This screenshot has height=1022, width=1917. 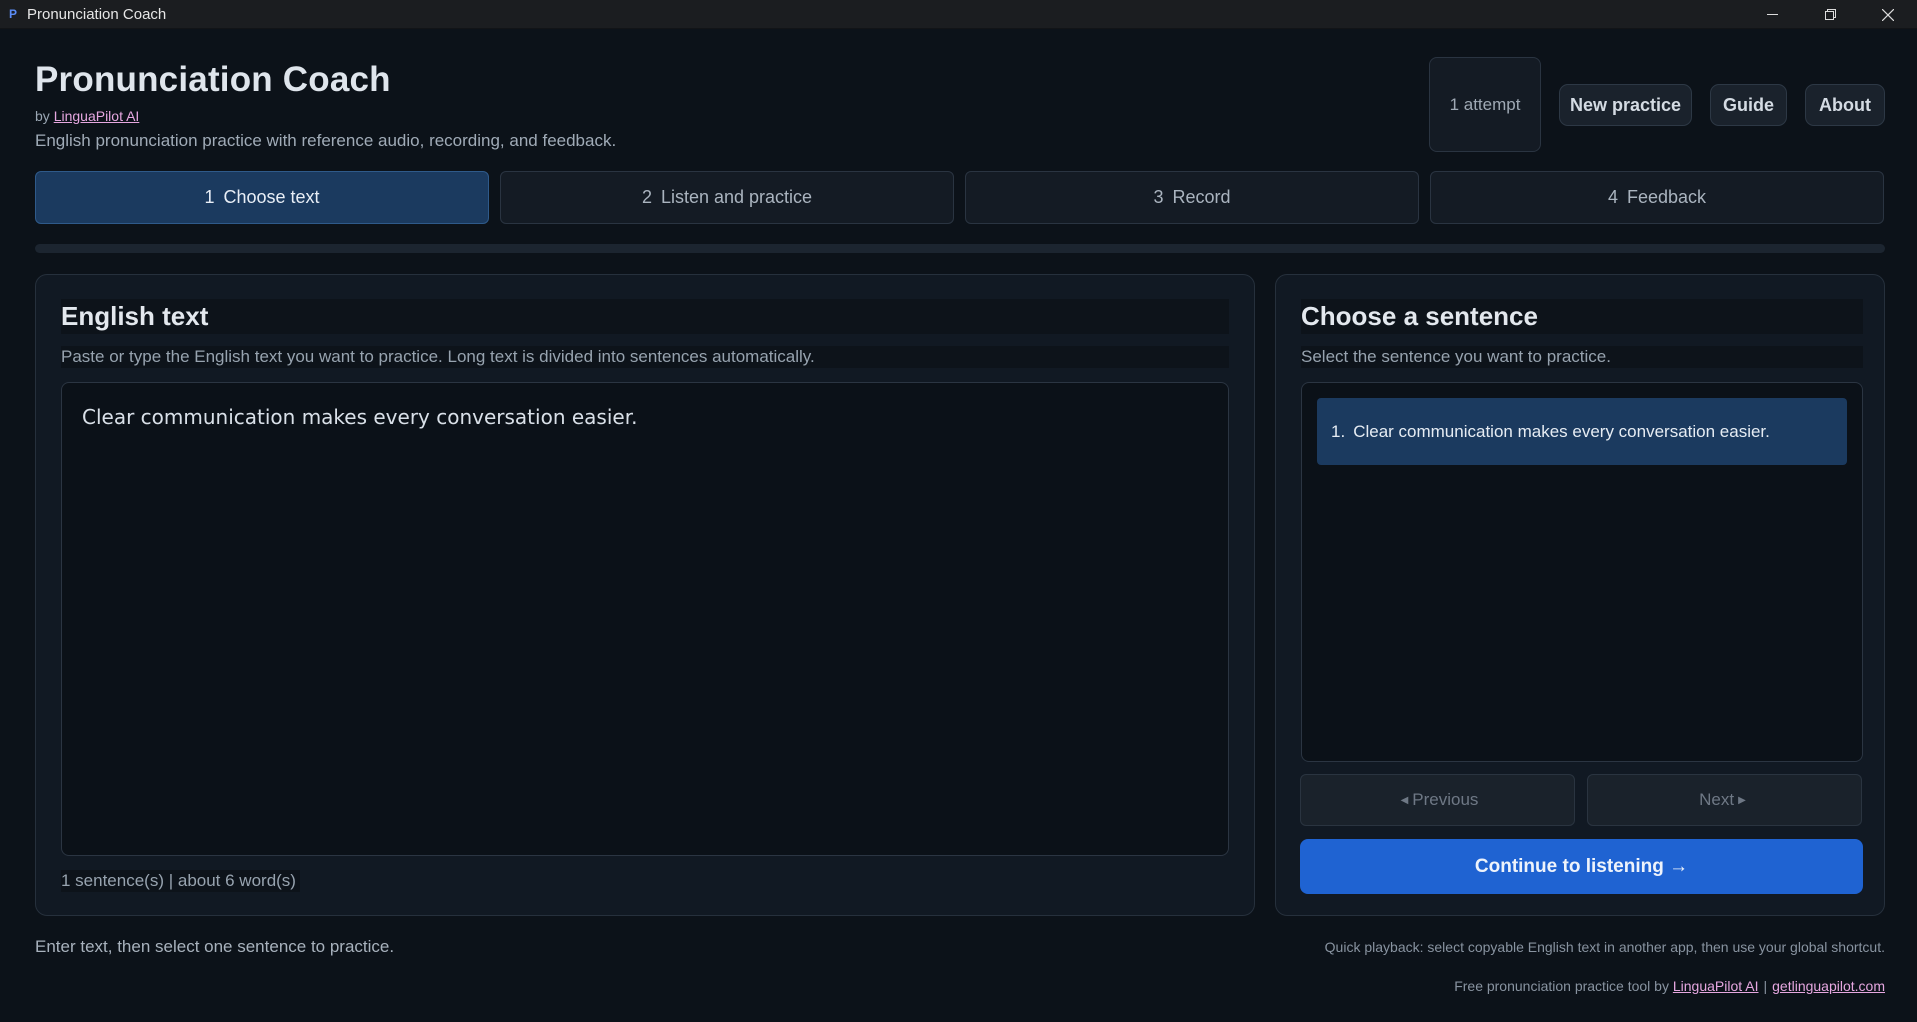 What do you see at coordinates (1625, 105) in the screenshot?
I see `new-practice-button: New practice` at bounding box center [1625, 105].